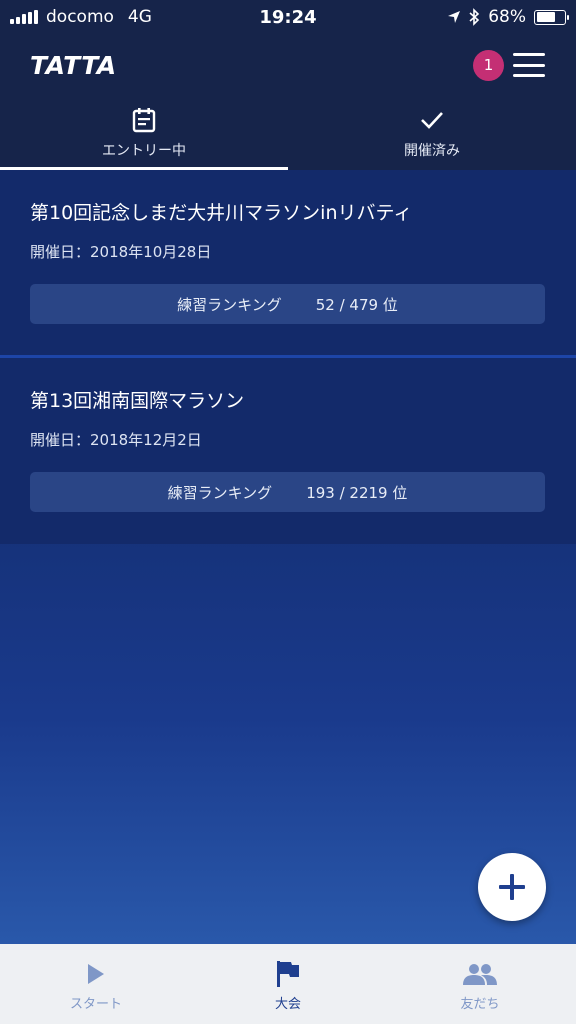 The height and width of the screenshot is (1024, 576). Describe the element at coordinates (116, 440) in the screenshot. I see `event-date: 開催日：2018年12月2日` at that location.